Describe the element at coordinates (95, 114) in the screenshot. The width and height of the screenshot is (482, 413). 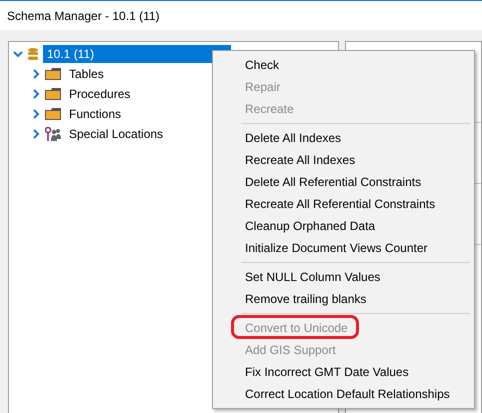
I see `tree-item: Functions` at that location.